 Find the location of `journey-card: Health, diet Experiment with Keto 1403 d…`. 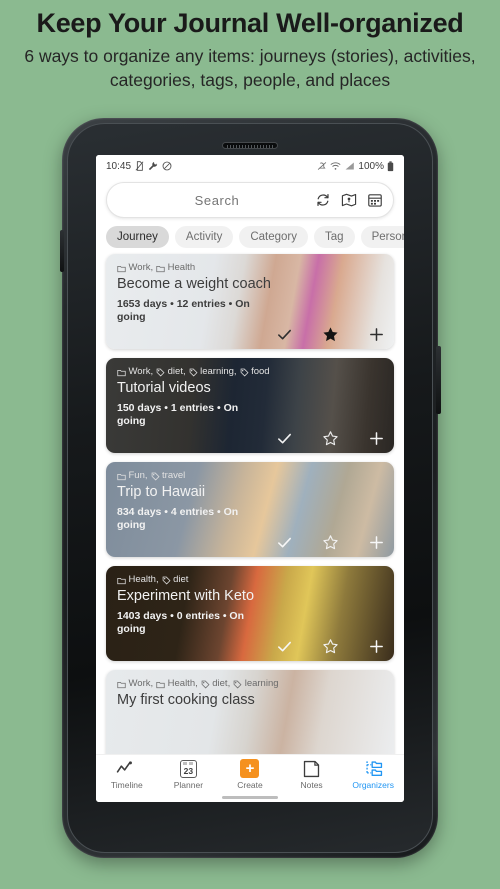

journey-card: Health, diet Experiment with Keto 1403 d… is located at coordinates (250, 613).